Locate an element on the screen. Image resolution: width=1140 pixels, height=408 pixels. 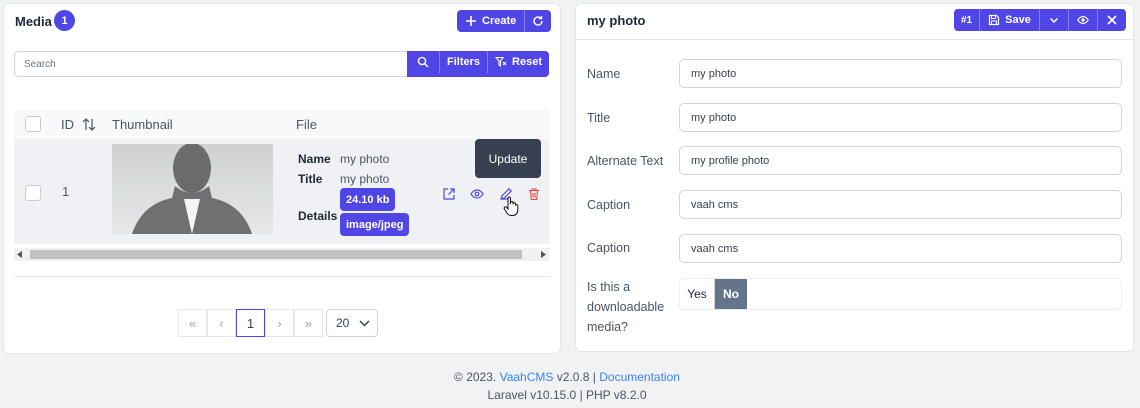
close-icon is located at coordinates (1112, 20).